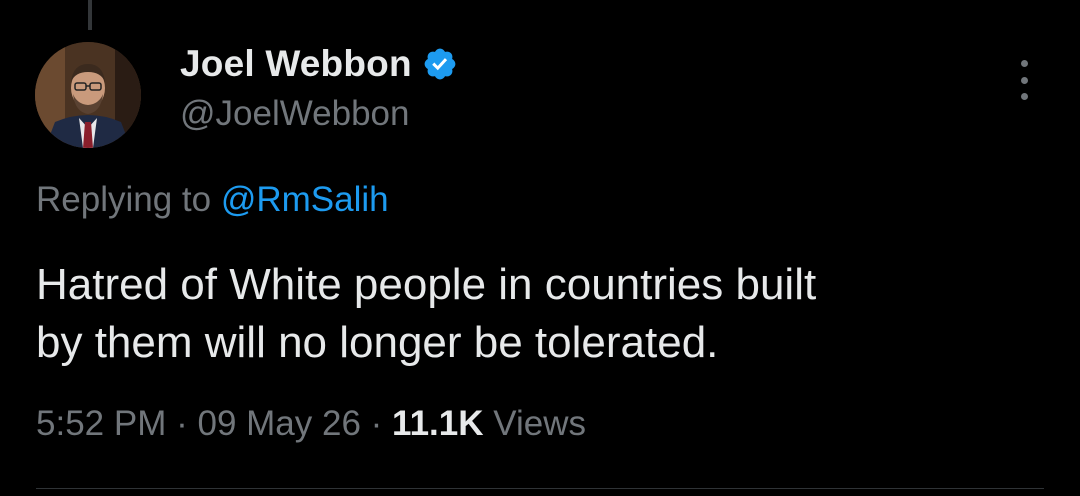 The height and width of the screenshot is (496, 1080). What do you see at coordinates (437, 423) in the screenshot?
I see `views-count: 11.1K` at bounding box center [437, 423].